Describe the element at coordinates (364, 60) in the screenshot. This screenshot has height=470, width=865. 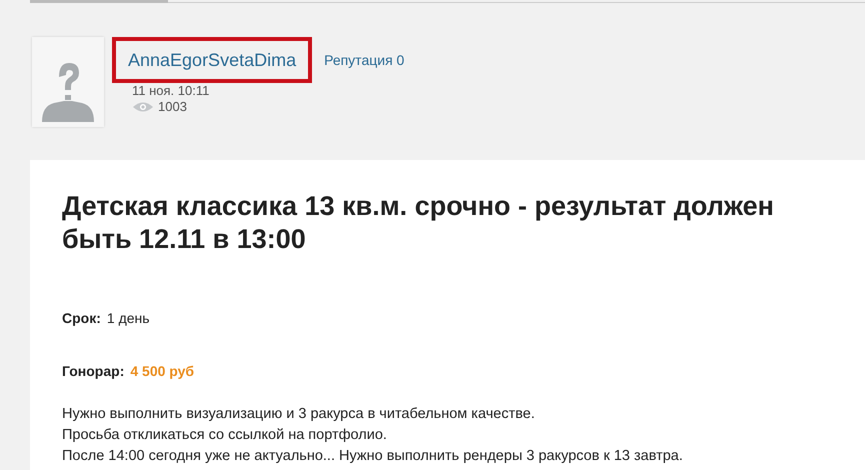
I see `reputation-link: Репутация 0` at that location.